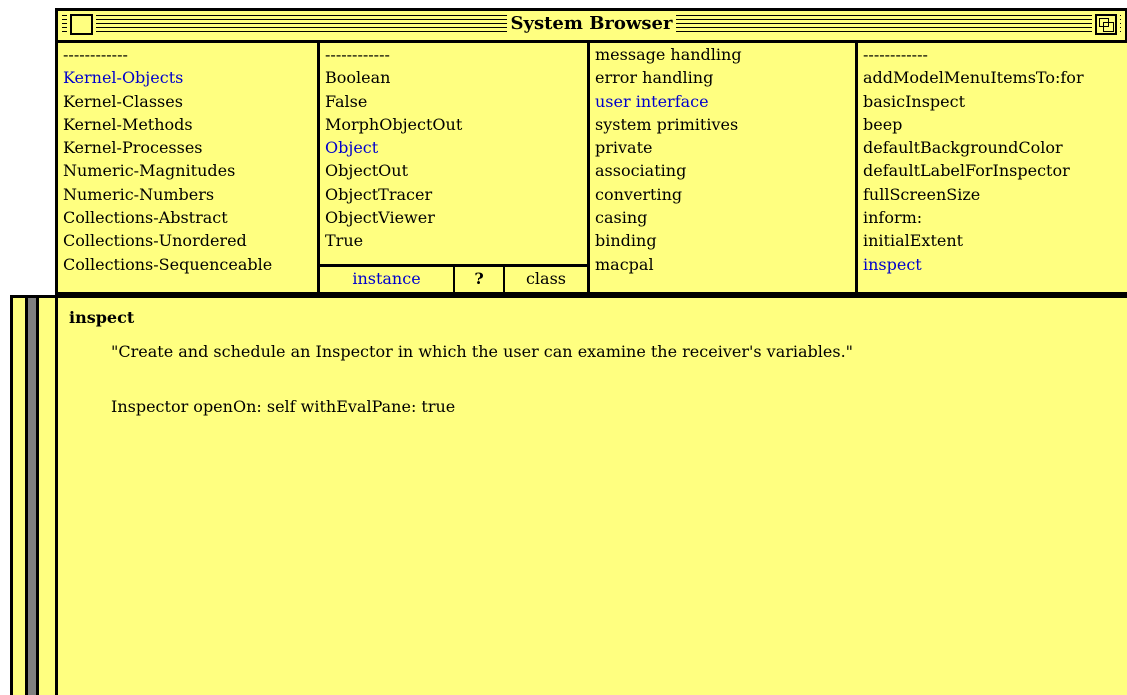  I want to click on protocol-list-item: associating, so click(725, 170).